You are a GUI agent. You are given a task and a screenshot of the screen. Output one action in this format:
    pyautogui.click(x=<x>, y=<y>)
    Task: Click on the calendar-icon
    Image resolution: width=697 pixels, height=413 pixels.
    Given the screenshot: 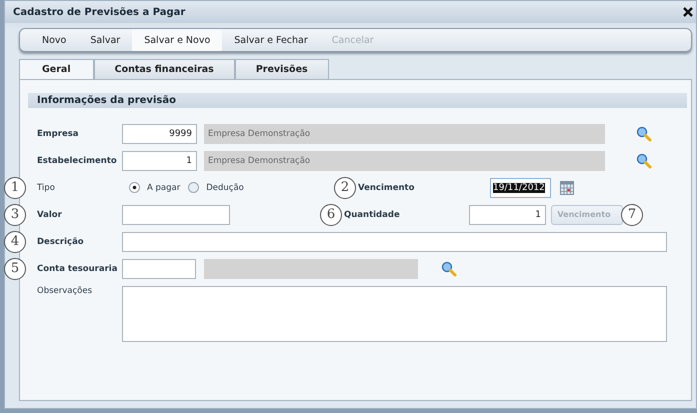 What is the action you would take?
    pyautogui.click(x=567, y=187)
    